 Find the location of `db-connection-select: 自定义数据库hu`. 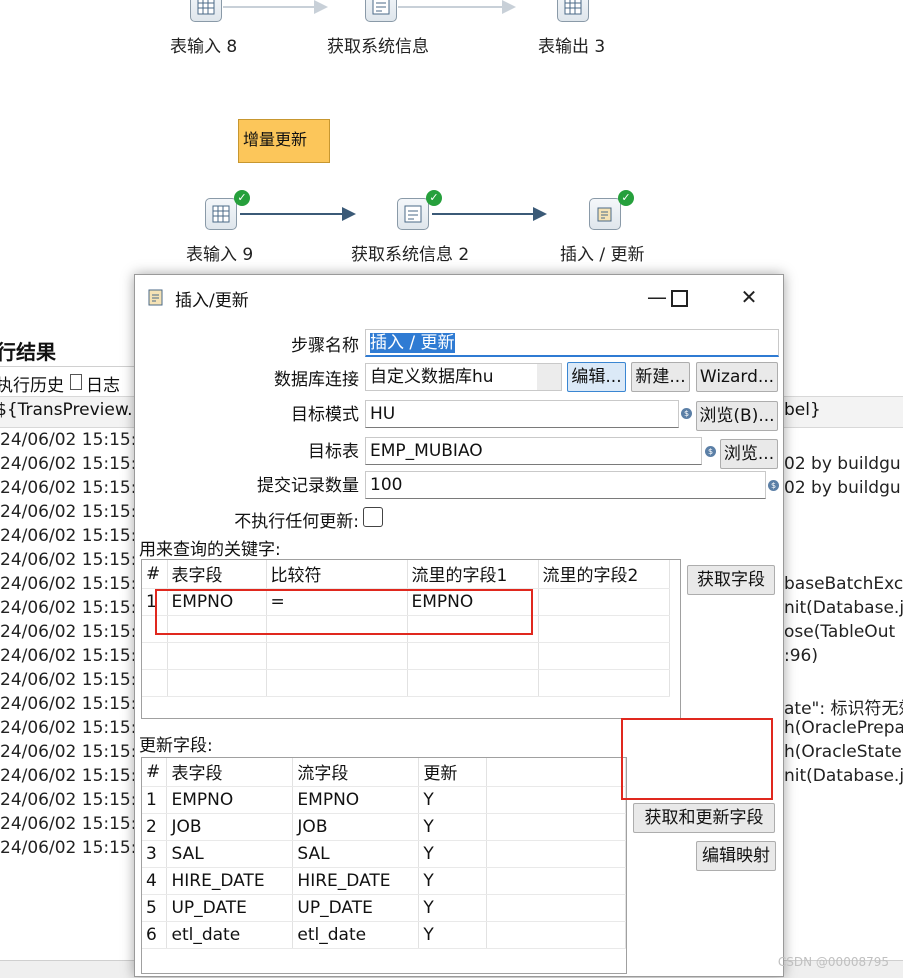

db-connection-select: 自定义数据库hu is located at coordinates (463, 377).